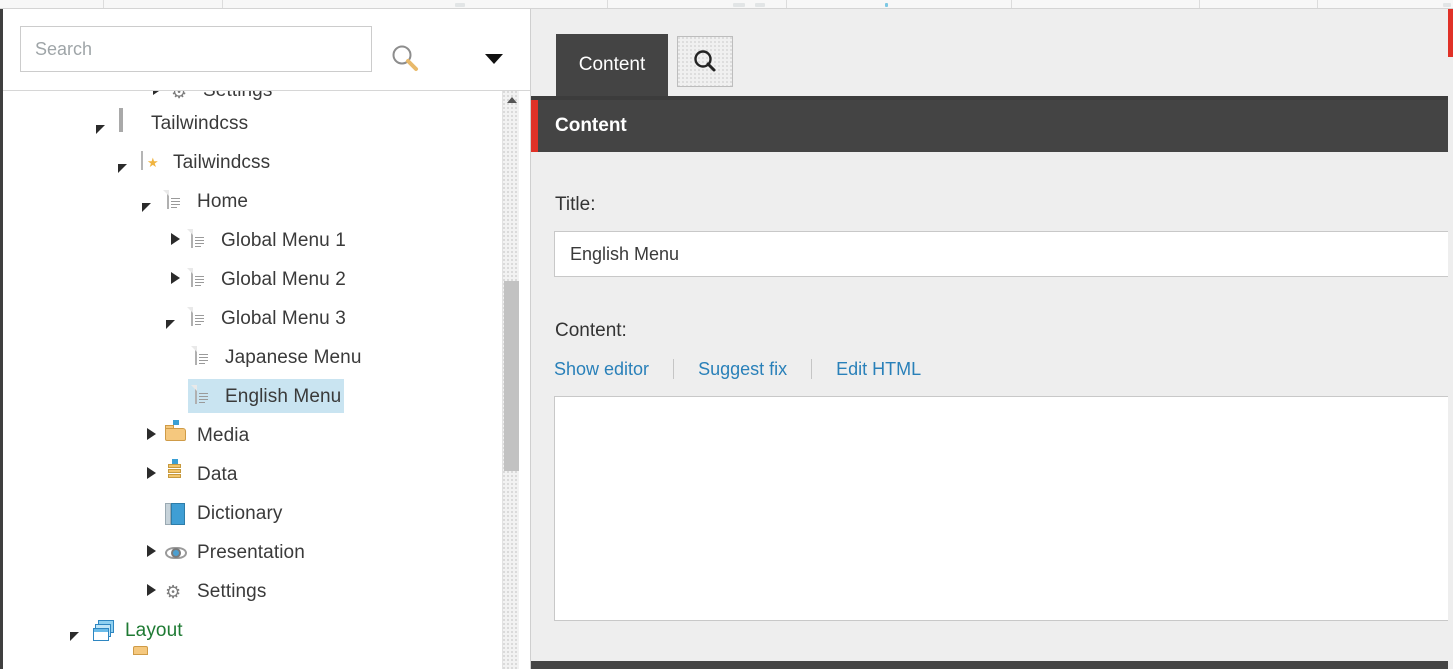  What do you see at coordinates (255, 396) in the screenshot?
I see `tree-item-english-menu: English Menu` at bounding box center [255, 396].